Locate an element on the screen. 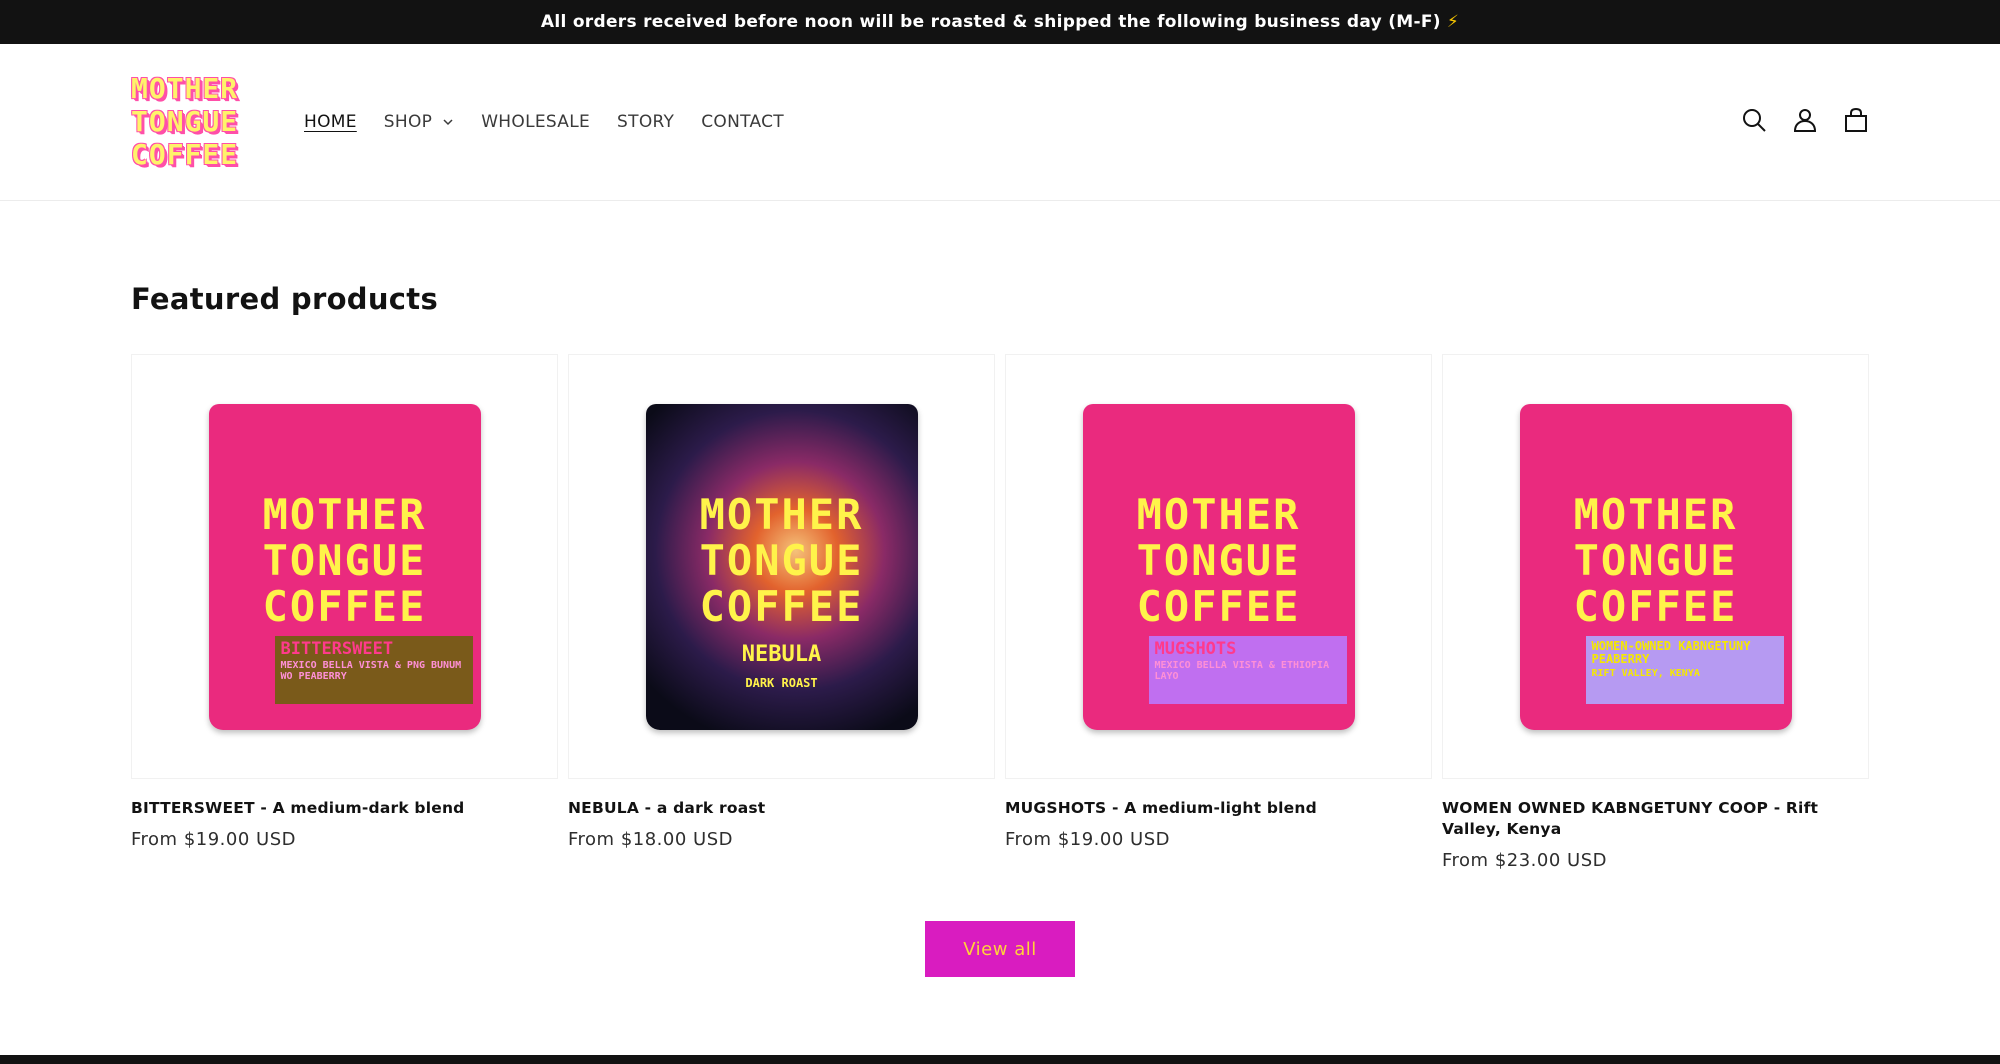 The height and width of the screenshot is (1064, 2000). nav-shop-label: SHOP is located at coordinates (408, 122).